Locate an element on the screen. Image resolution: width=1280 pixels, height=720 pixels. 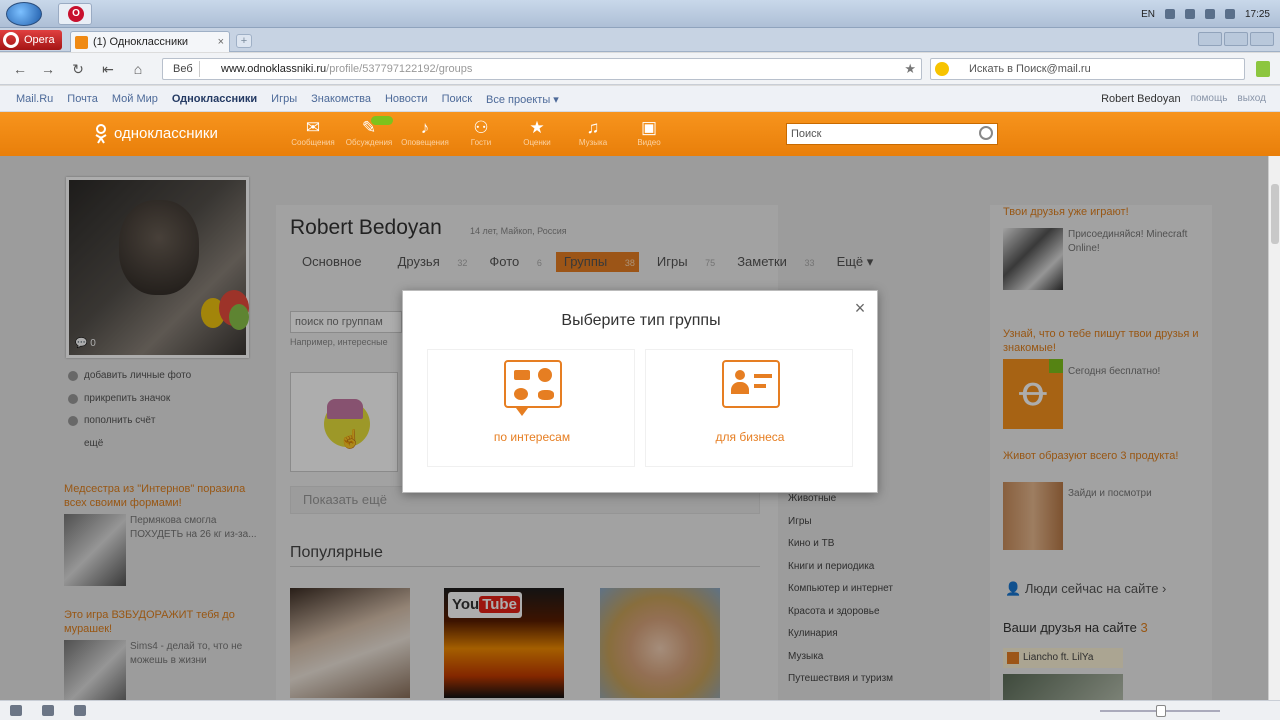
portal-link-mail: Почта is located at coordinates (82, 99).